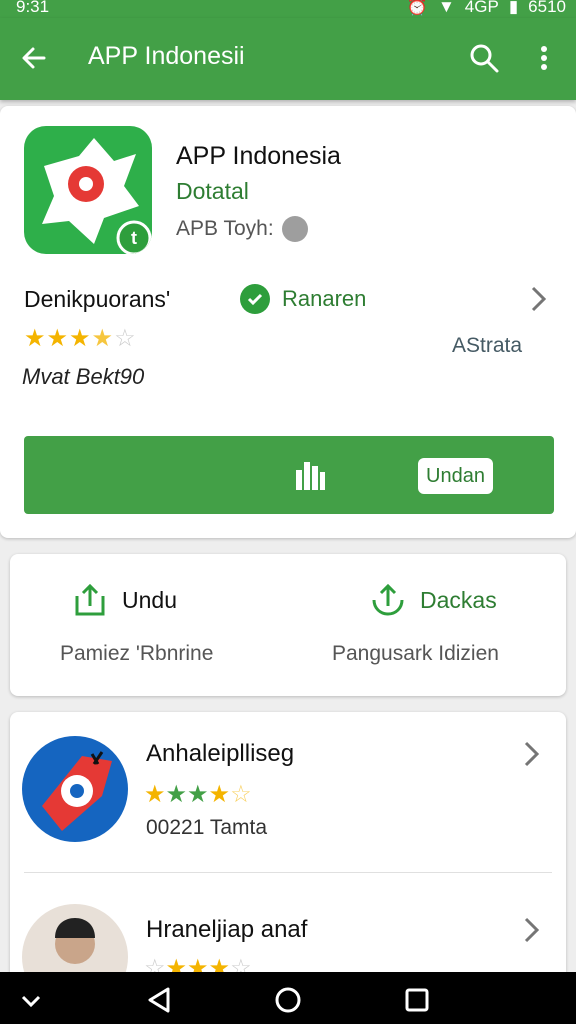 The width and height of the screenshot is (576, 1024). I want to click on app-subtitle: APB Toyh:, so click(242, 229).